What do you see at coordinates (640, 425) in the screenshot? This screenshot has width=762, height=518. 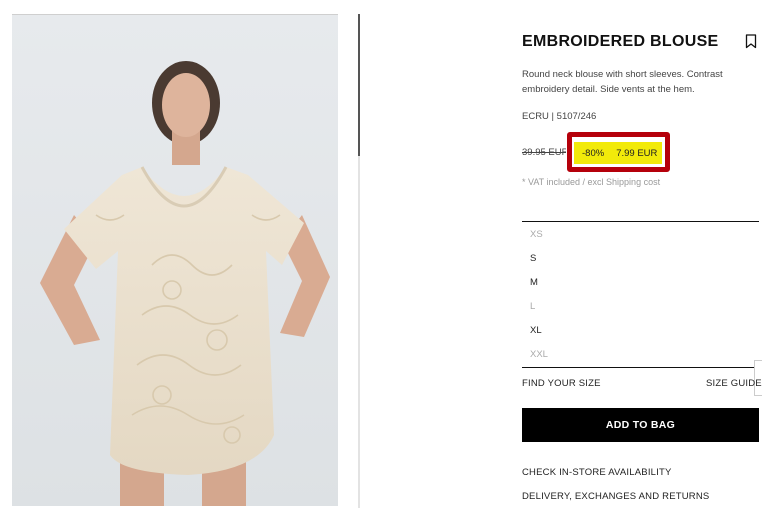 I see `add-to-bag-button: ADD TO BAG` at bounding box center [640, 425].